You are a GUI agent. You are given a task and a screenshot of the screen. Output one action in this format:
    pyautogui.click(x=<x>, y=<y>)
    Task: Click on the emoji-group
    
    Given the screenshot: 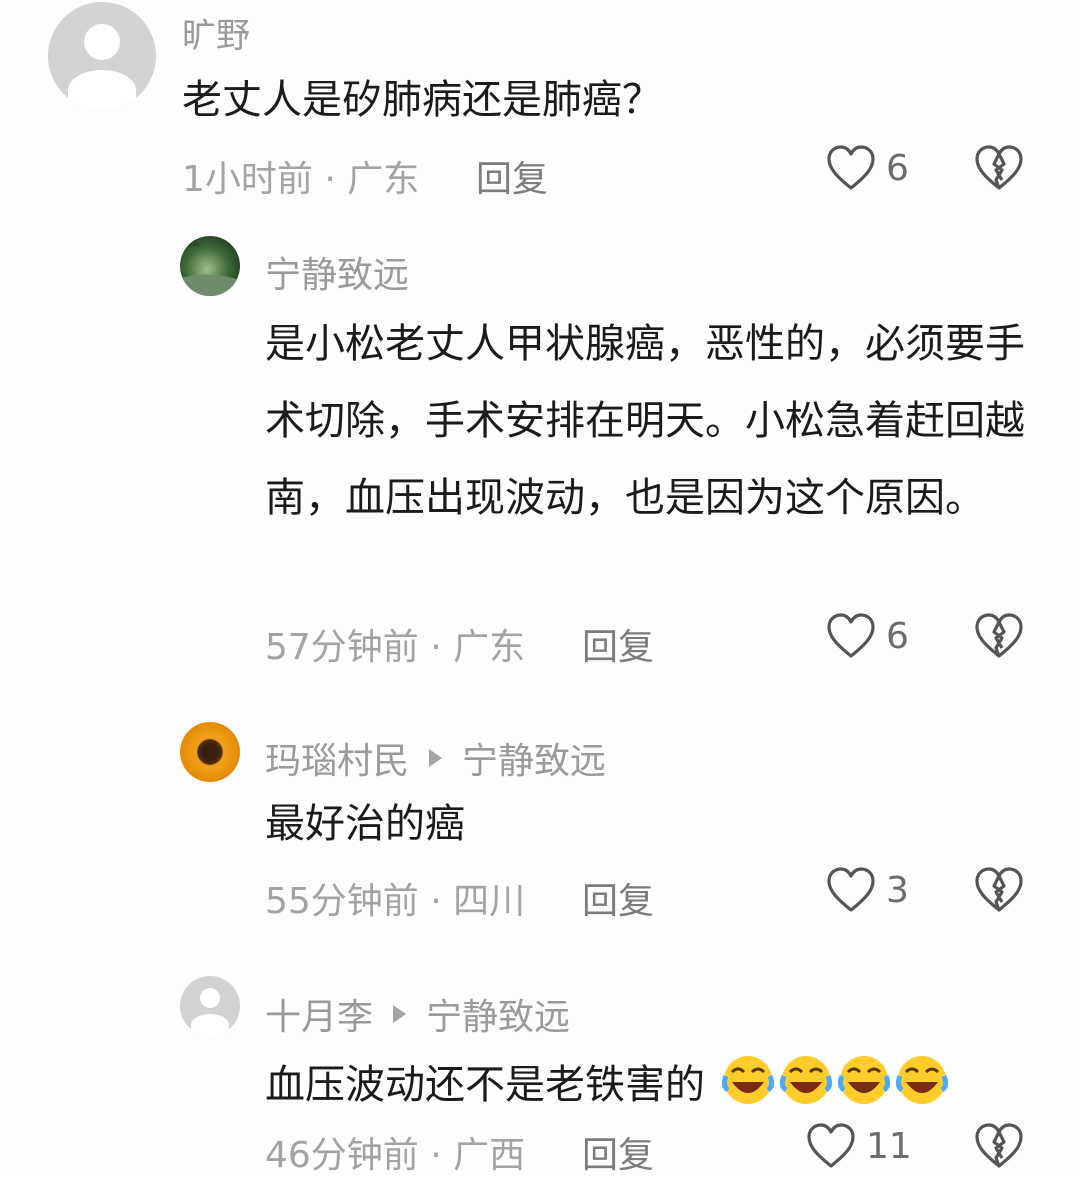 What is the action you would take?
    pyautogui.click(x=827, y=1082)
    